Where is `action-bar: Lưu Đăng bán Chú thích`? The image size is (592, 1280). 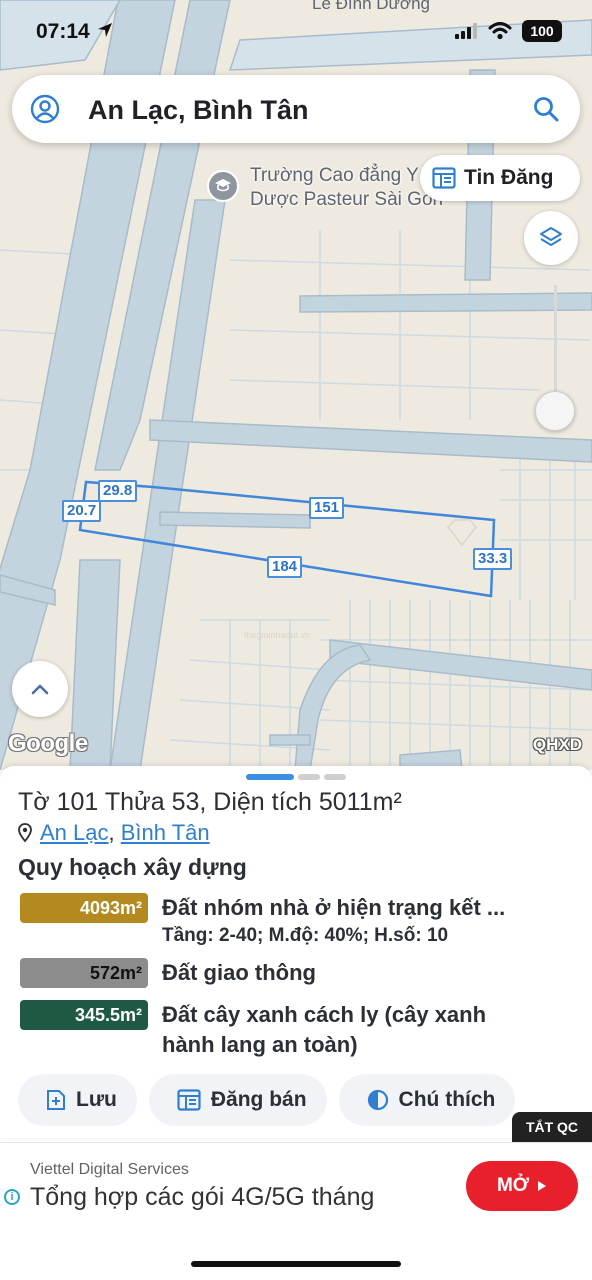
action-bar: Lưu Đăng bán Chú thích is located at coordinates (267, 1100).